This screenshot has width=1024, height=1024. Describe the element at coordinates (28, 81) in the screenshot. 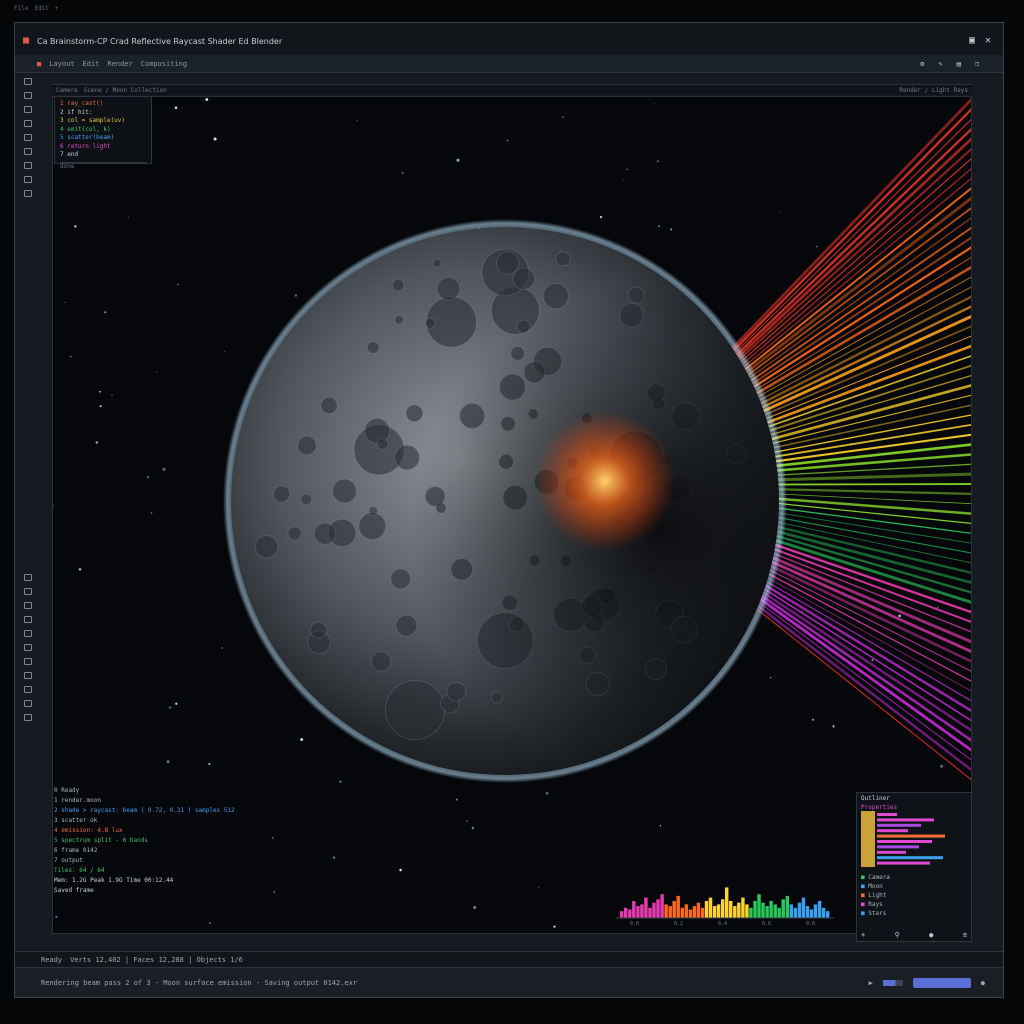

I see `cursor-icon` at that location.